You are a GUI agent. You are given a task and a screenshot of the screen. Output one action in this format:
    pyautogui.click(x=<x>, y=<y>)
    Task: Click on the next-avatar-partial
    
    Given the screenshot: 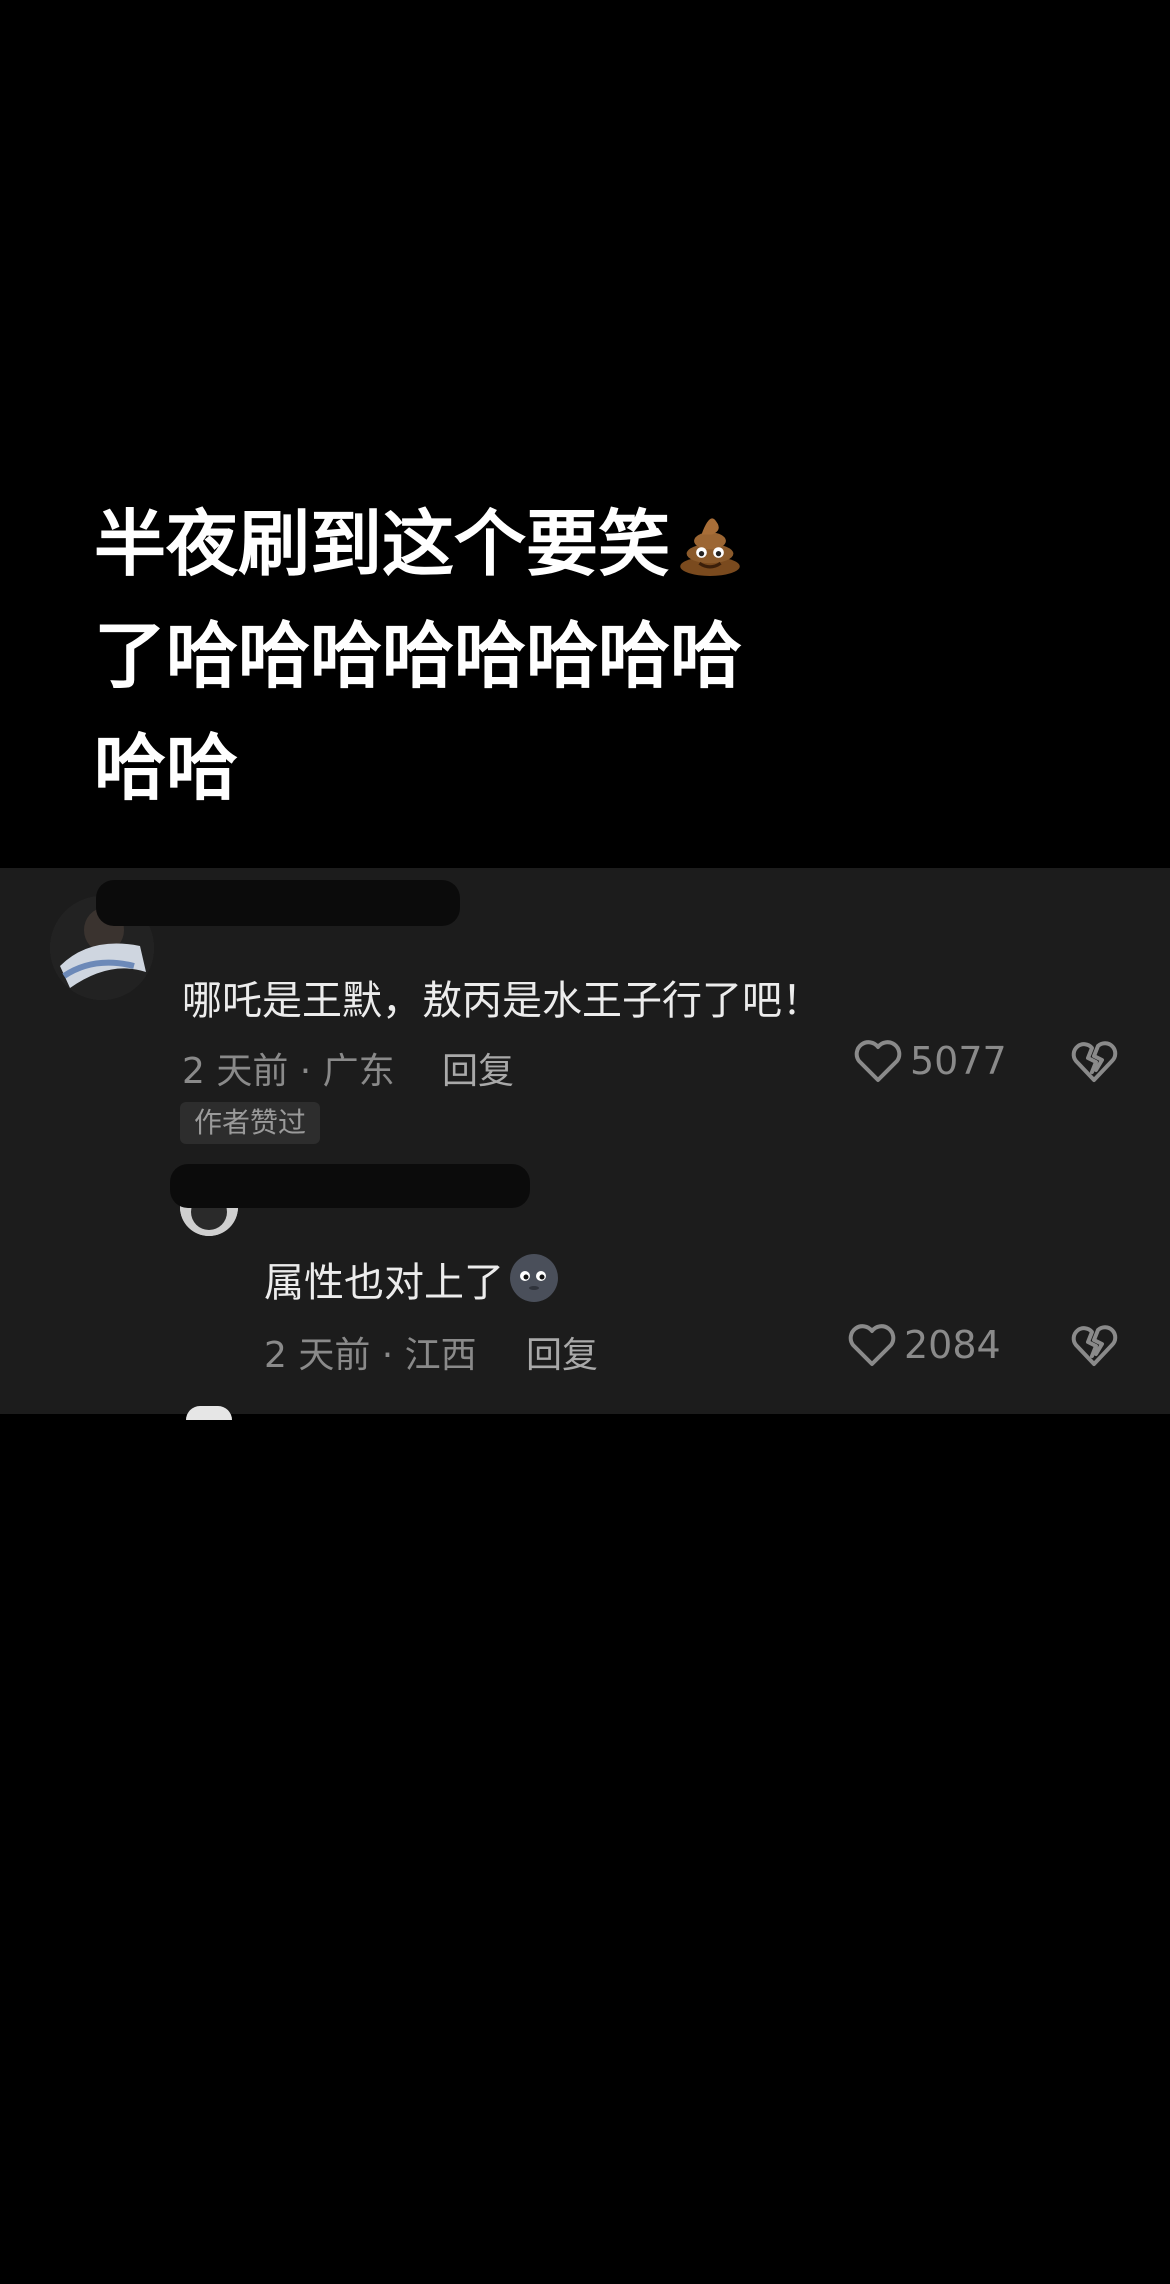 What is the action you would take?
    pyautogui.click(x=209, y=1413)
    